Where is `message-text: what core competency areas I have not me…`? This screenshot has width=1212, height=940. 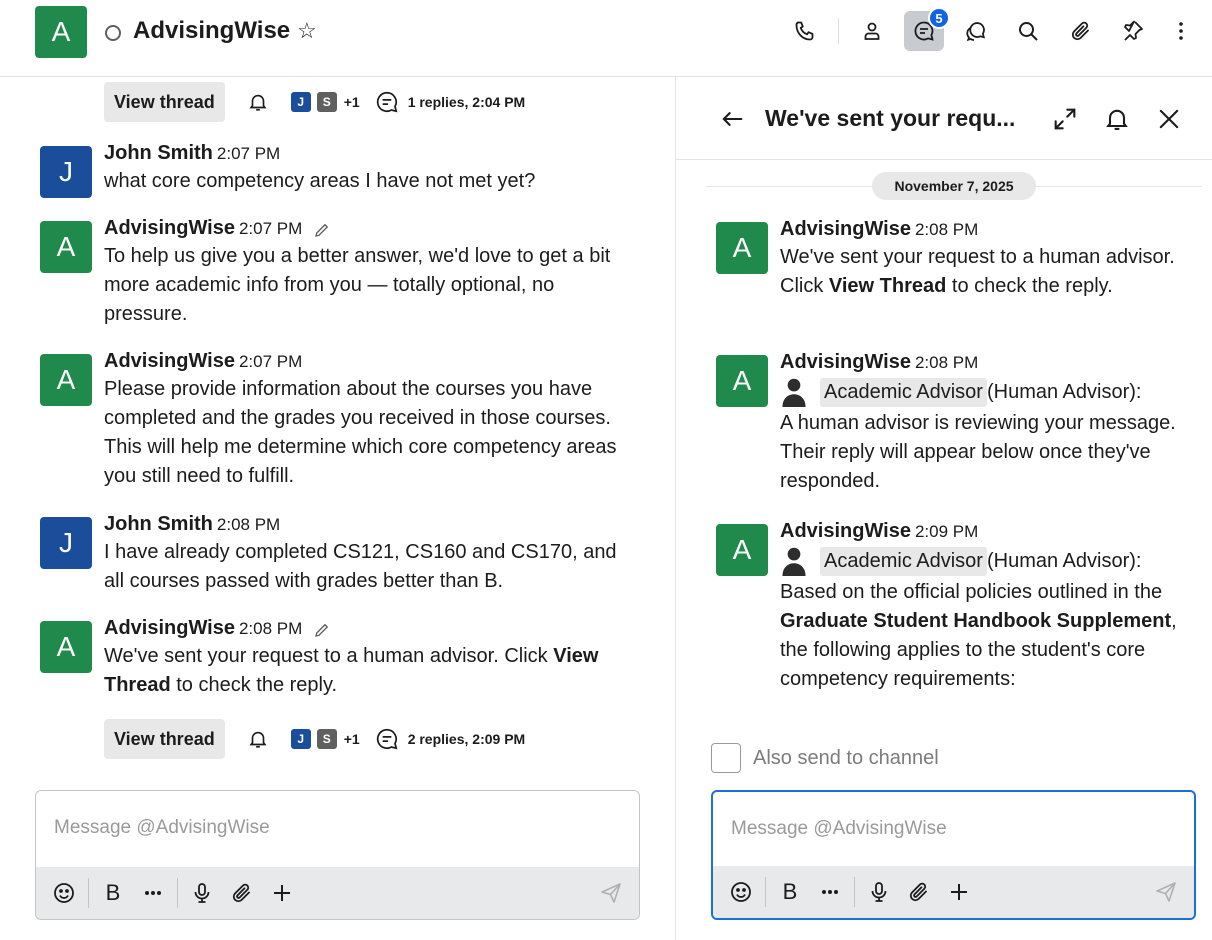 message-text: what core competency areas I have not me… is located at coordinates (320, 181).